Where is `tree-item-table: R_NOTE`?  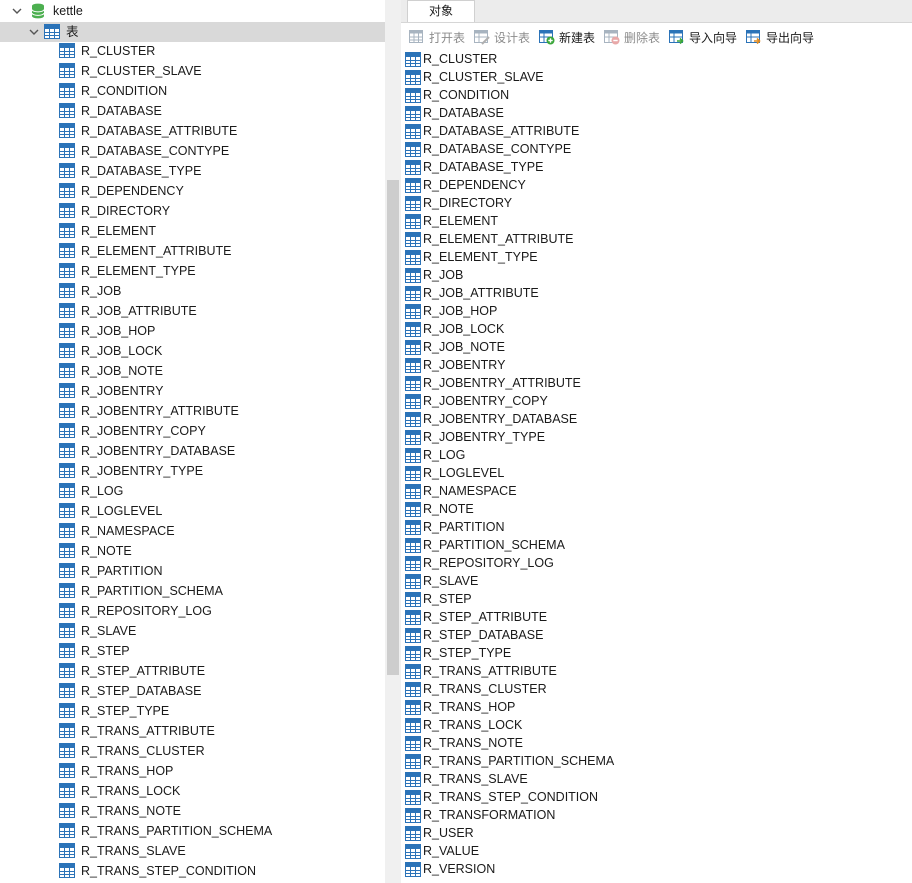 tree-item-table: R_NOTE is located at coordinates (192, 551).